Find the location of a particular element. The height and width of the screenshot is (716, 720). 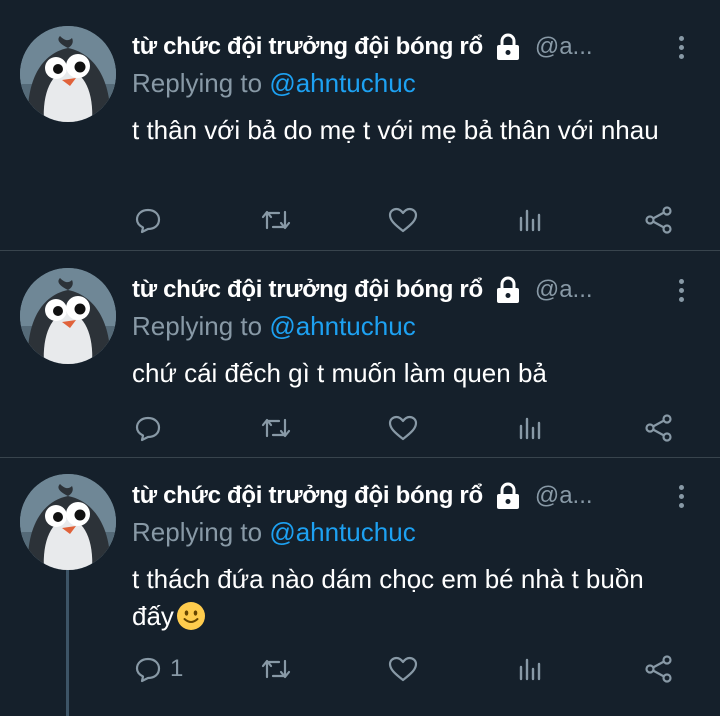

tweet-actions: 1 is located at coordinates (360, 669).